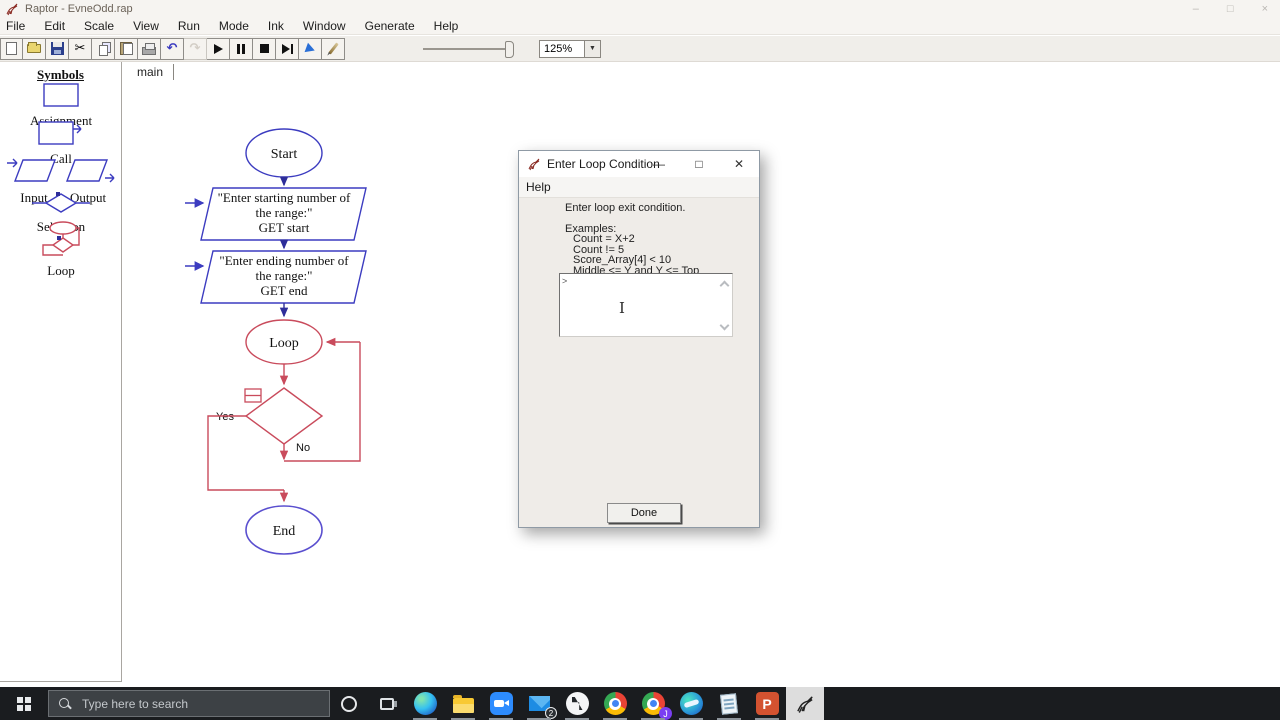 The height and width of the screenshot is (720, 1280). Describe the element at coordinates (174, 72) in the screenshot. I see `tab-separator` at that location.